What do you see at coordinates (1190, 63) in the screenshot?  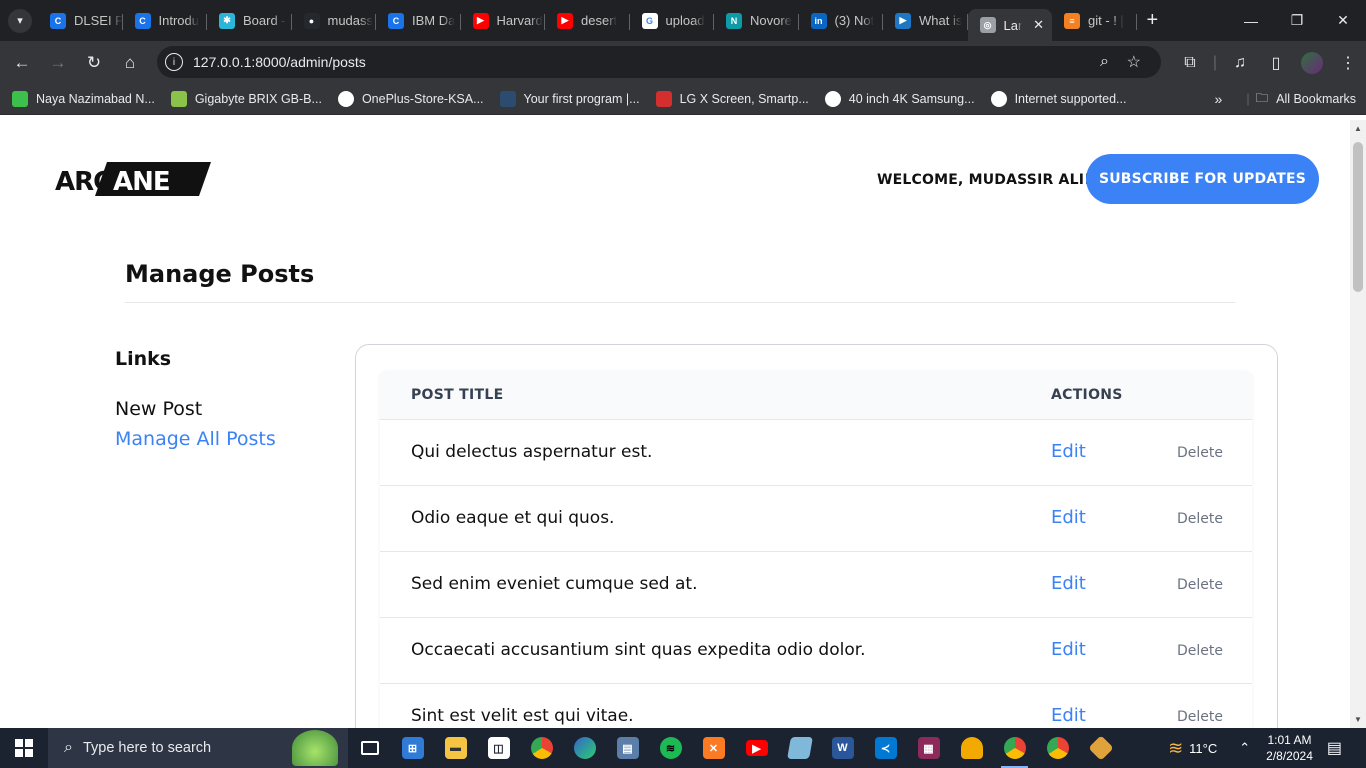 I see `extensions-icon: ⧉` at bounding box center [1190, 63].